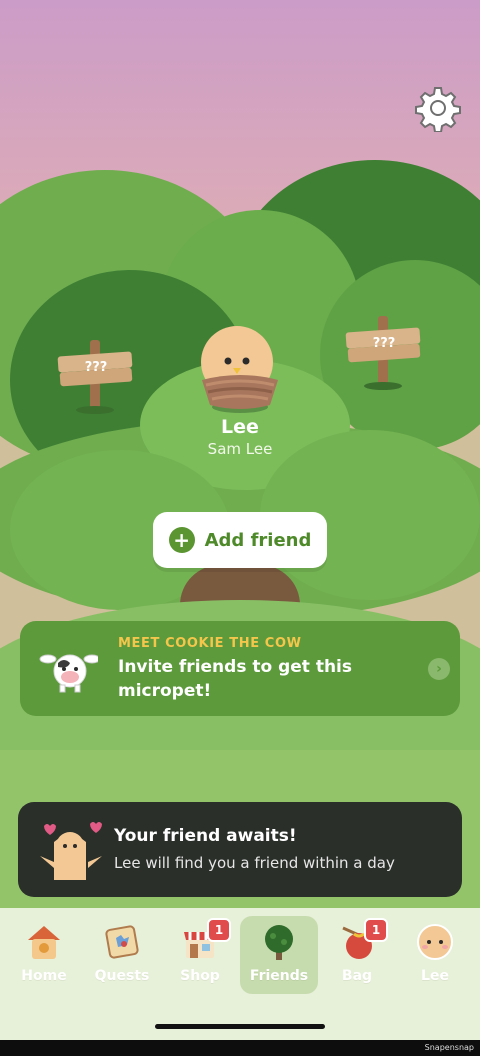 The width and height of the screenshot is (480, 1056). Describe the element at coordinates (240, 370) in the screenshot. I see `pet-in-nest-image` at that location.